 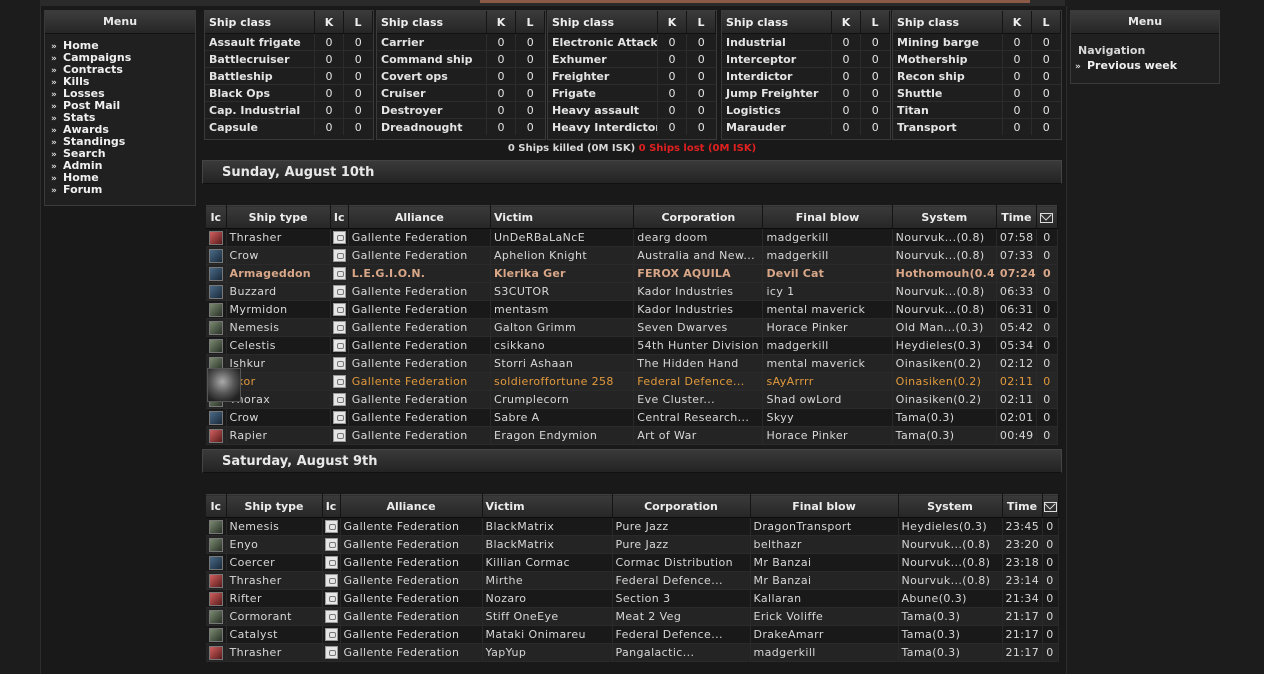 What do you see at coordinates (411, 506) in the screenshot?
I see `alliance-header: Alliance` at bounding box center [411, 506].